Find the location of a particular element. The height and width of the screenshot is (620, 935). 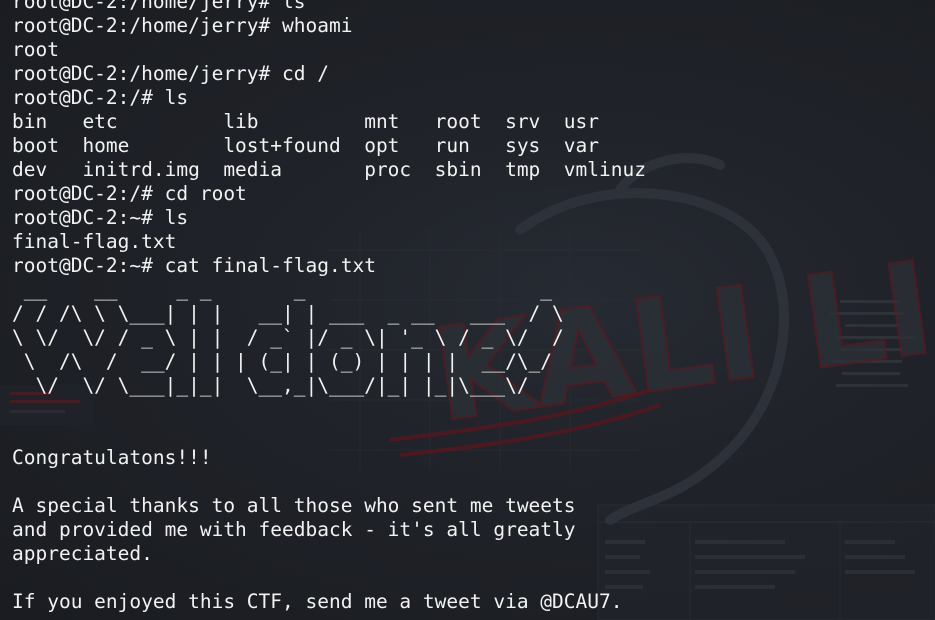

terminal-line: Congratulatons!!! is located at coordinates (112, 457).